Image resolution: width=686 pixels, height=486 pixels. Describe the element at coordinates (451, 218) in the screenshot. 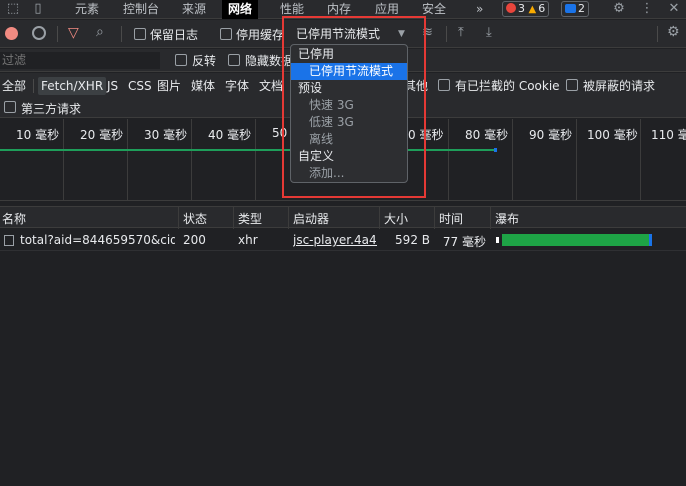

I see `column-time: 时间` at that location.